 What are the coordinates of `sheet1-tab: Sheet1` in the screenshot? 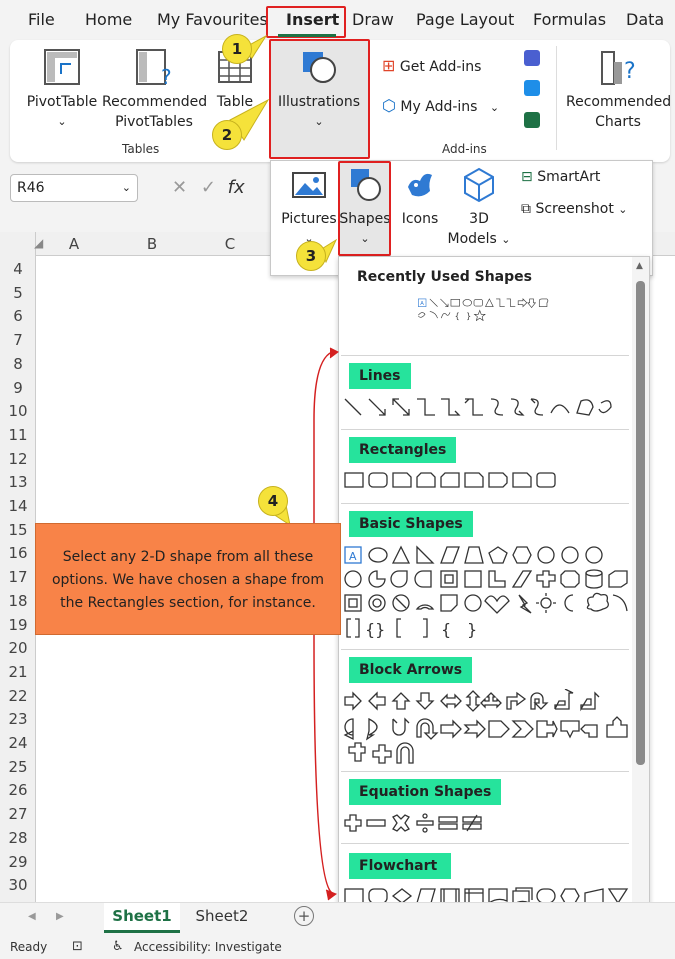 It's located at (142, 918).